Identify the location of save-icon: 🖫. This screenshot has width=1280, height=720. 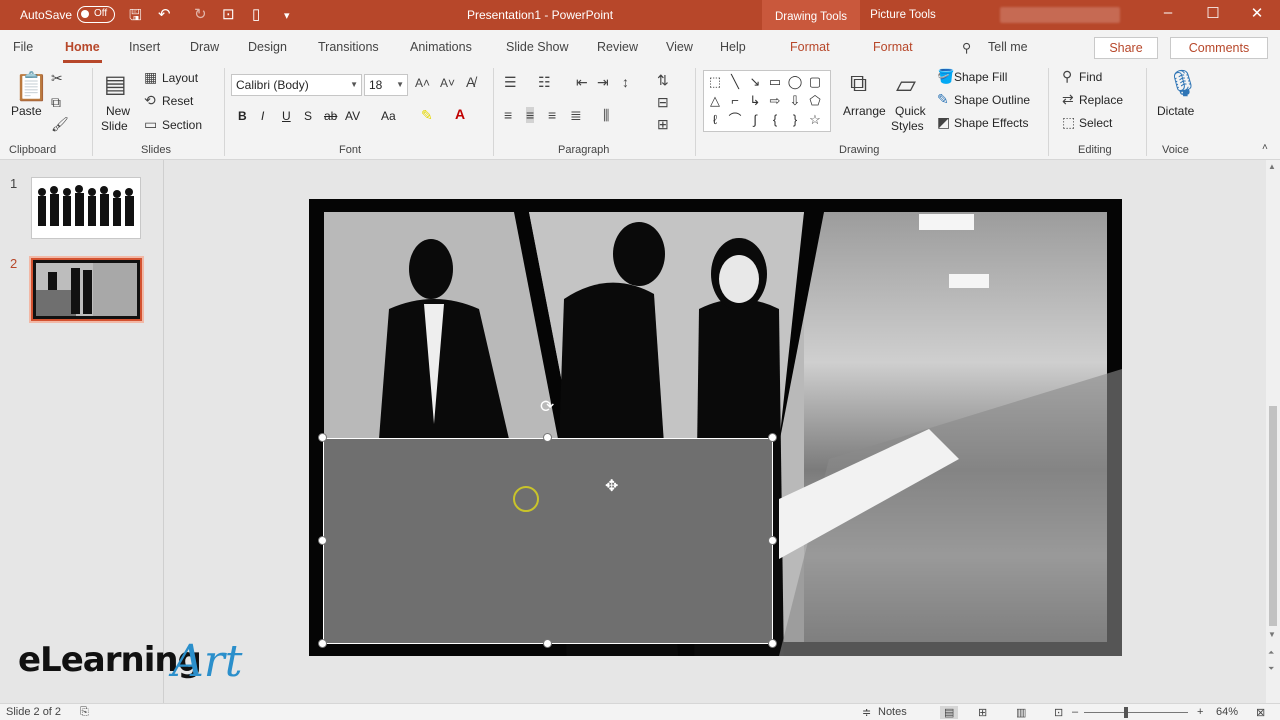
(135, 17).